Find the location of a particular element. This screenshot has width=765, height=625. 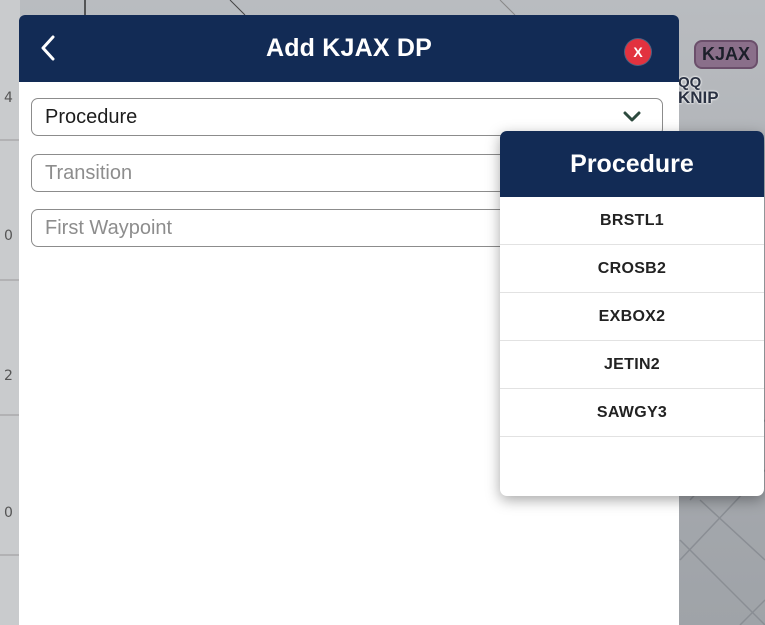

dialog-title: Add KJAX DP is located at coordinates (349, 48).